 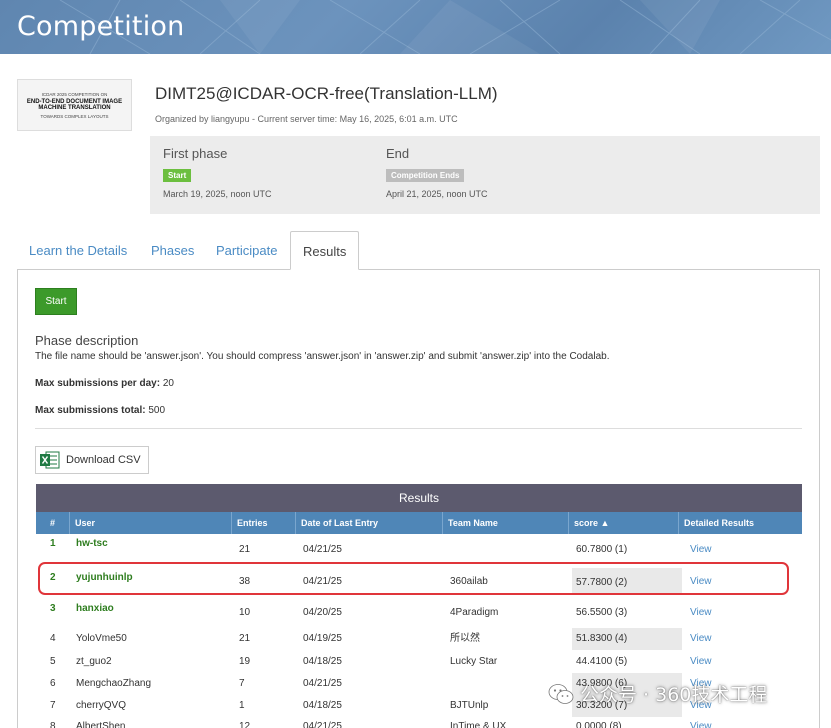 What do you see at coordinates (53, 523) in the screenshot?
I see `col-rank: #` at bounding box center [53, 523].